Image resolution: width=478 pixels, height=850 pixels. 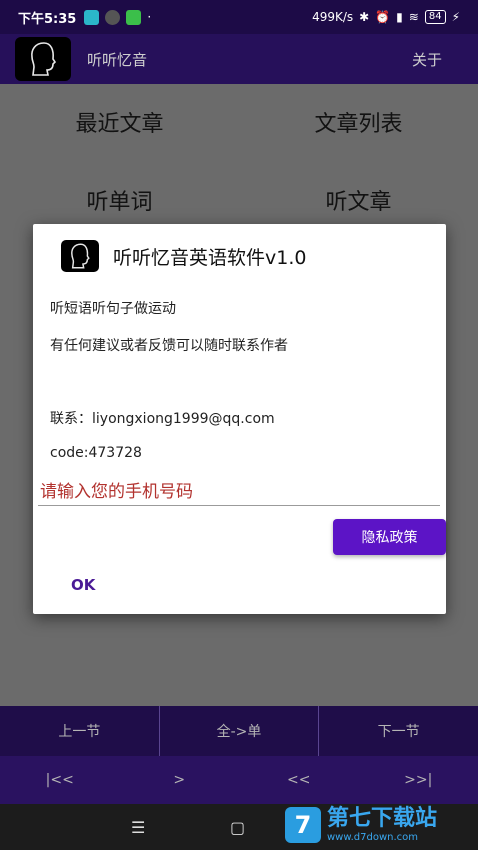 What do you see at coordinates (169, 346) in the screenshot?
I see `dialog-feedback-text: 有任何建议或者反馈可以随时联系作者` at bounding box center [169, 346].